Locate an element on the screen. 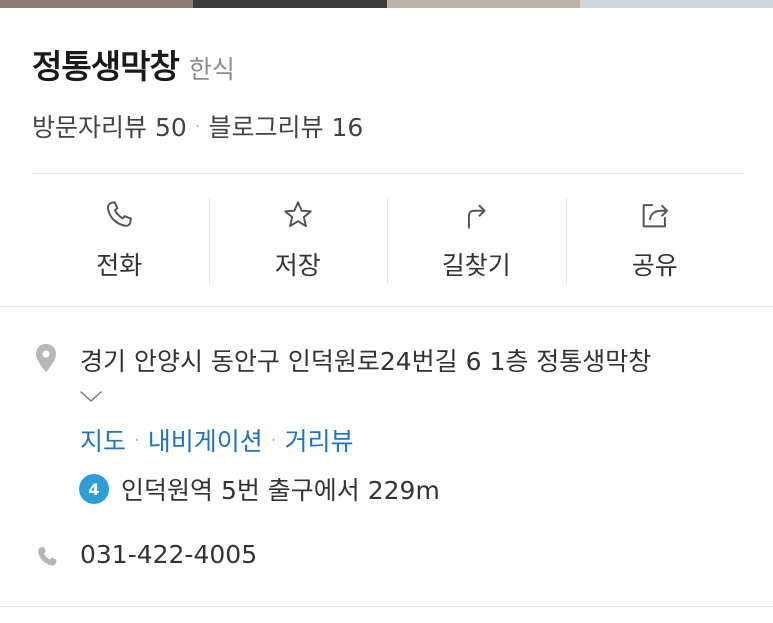  location-pin-icon is located at coordinates (46, 358).